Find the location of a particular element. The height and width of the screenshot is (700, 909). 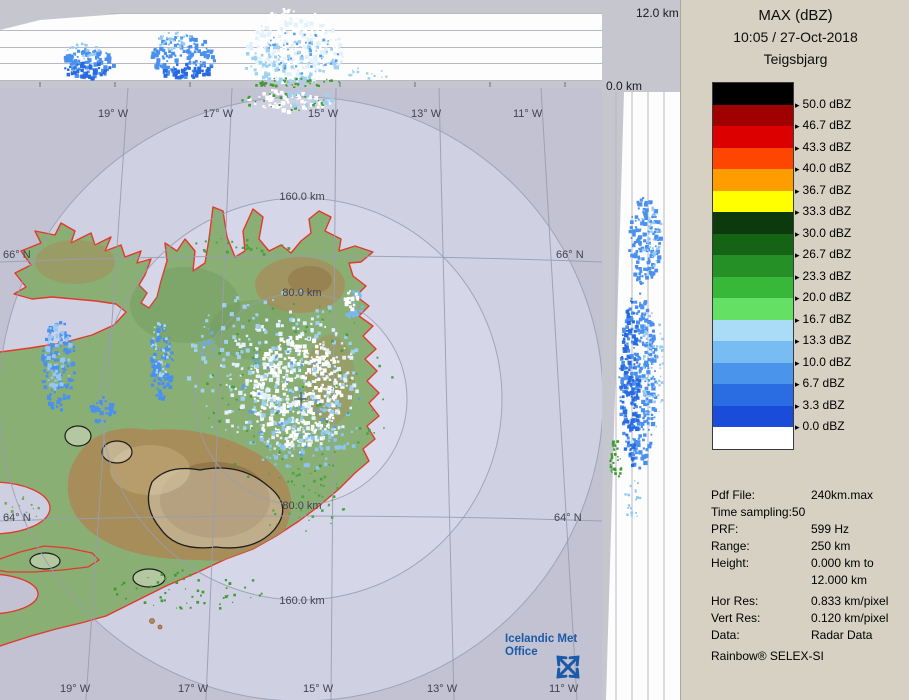

side-profile-canvas is located at coordinates (641, 394).